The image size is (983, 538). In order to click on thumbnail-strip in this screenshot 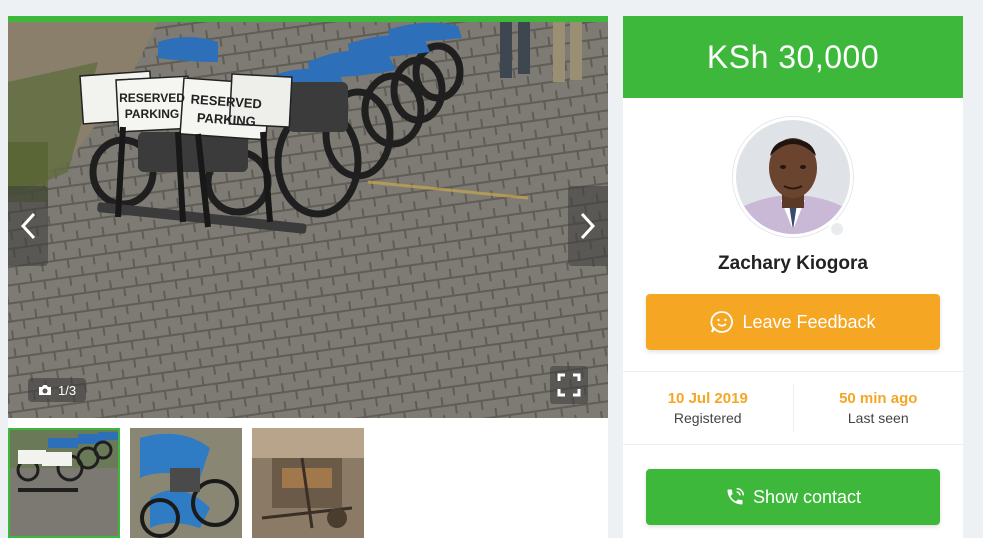, I will do `click(186, 483)`.